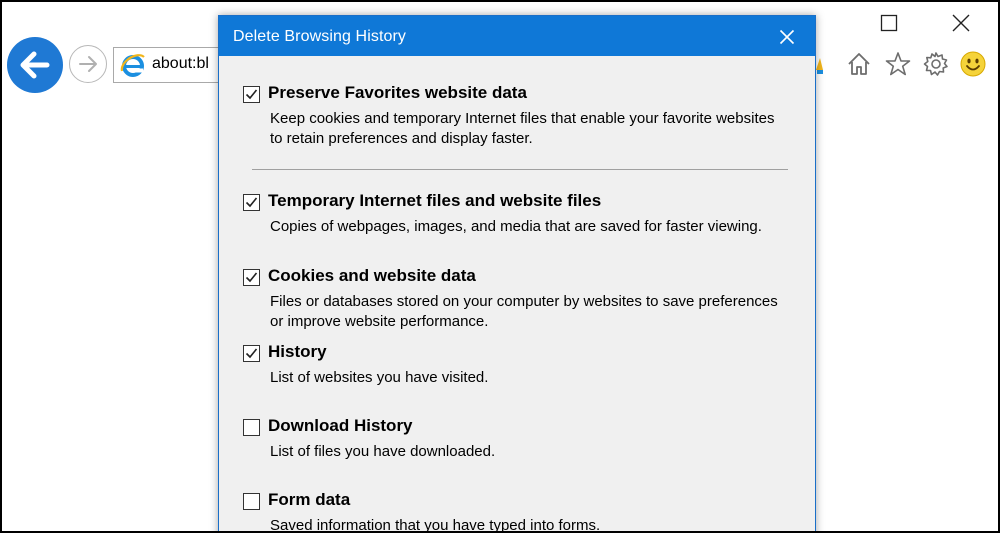 Image resolution: width=1000 pixels, height=533 pixels. What do you see at coordinates (787, 37) in the screenshot?
I see `dialog-close-icon` at bounding box center [787, 37].